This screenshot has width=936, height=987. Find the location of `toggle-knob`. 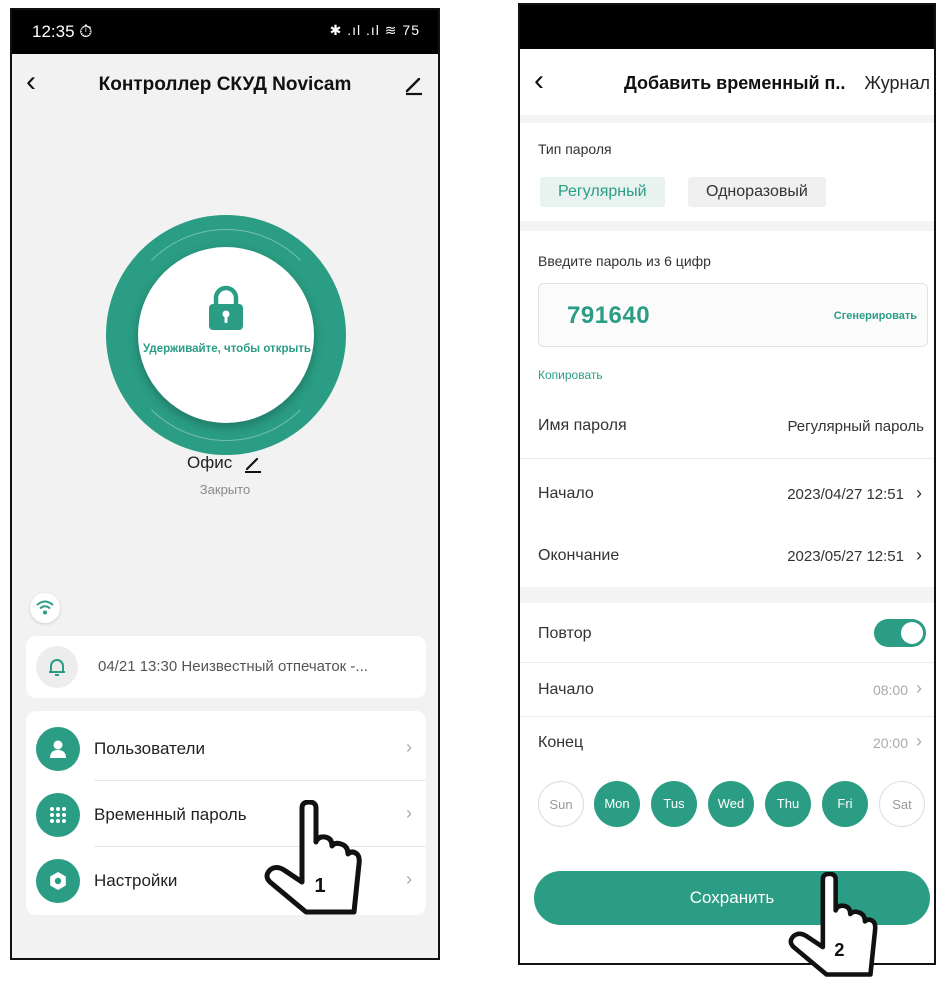

toggle-knob is located at coordinates (912, 633).